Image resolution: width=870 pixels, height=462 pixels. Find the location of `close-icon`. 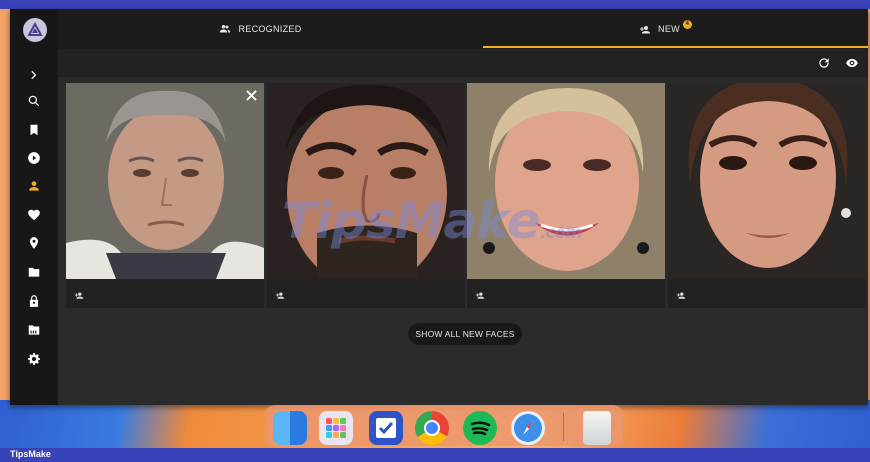

close-icon is located at coordinates (251, 95).